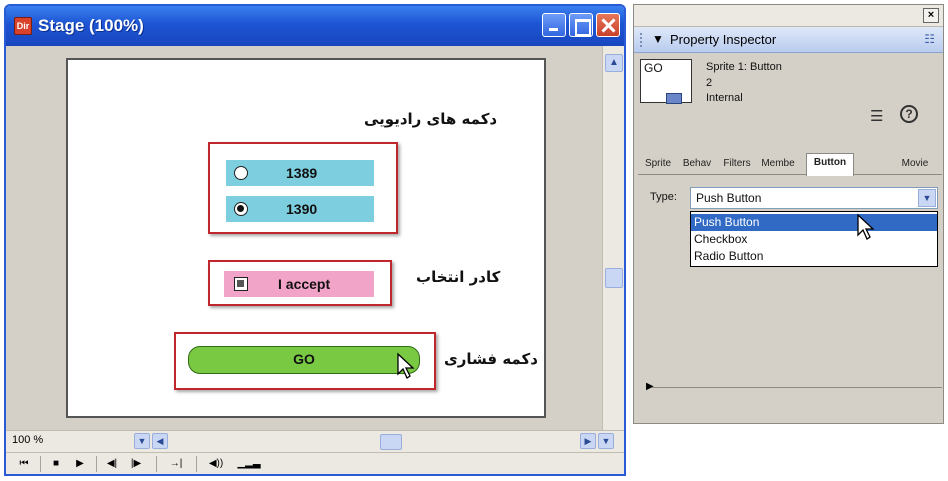  What do you see at coordinates (491, 359) in the screenshot?
I see `push-heading: دکمه فشاری` at bounding box center [491, 359].